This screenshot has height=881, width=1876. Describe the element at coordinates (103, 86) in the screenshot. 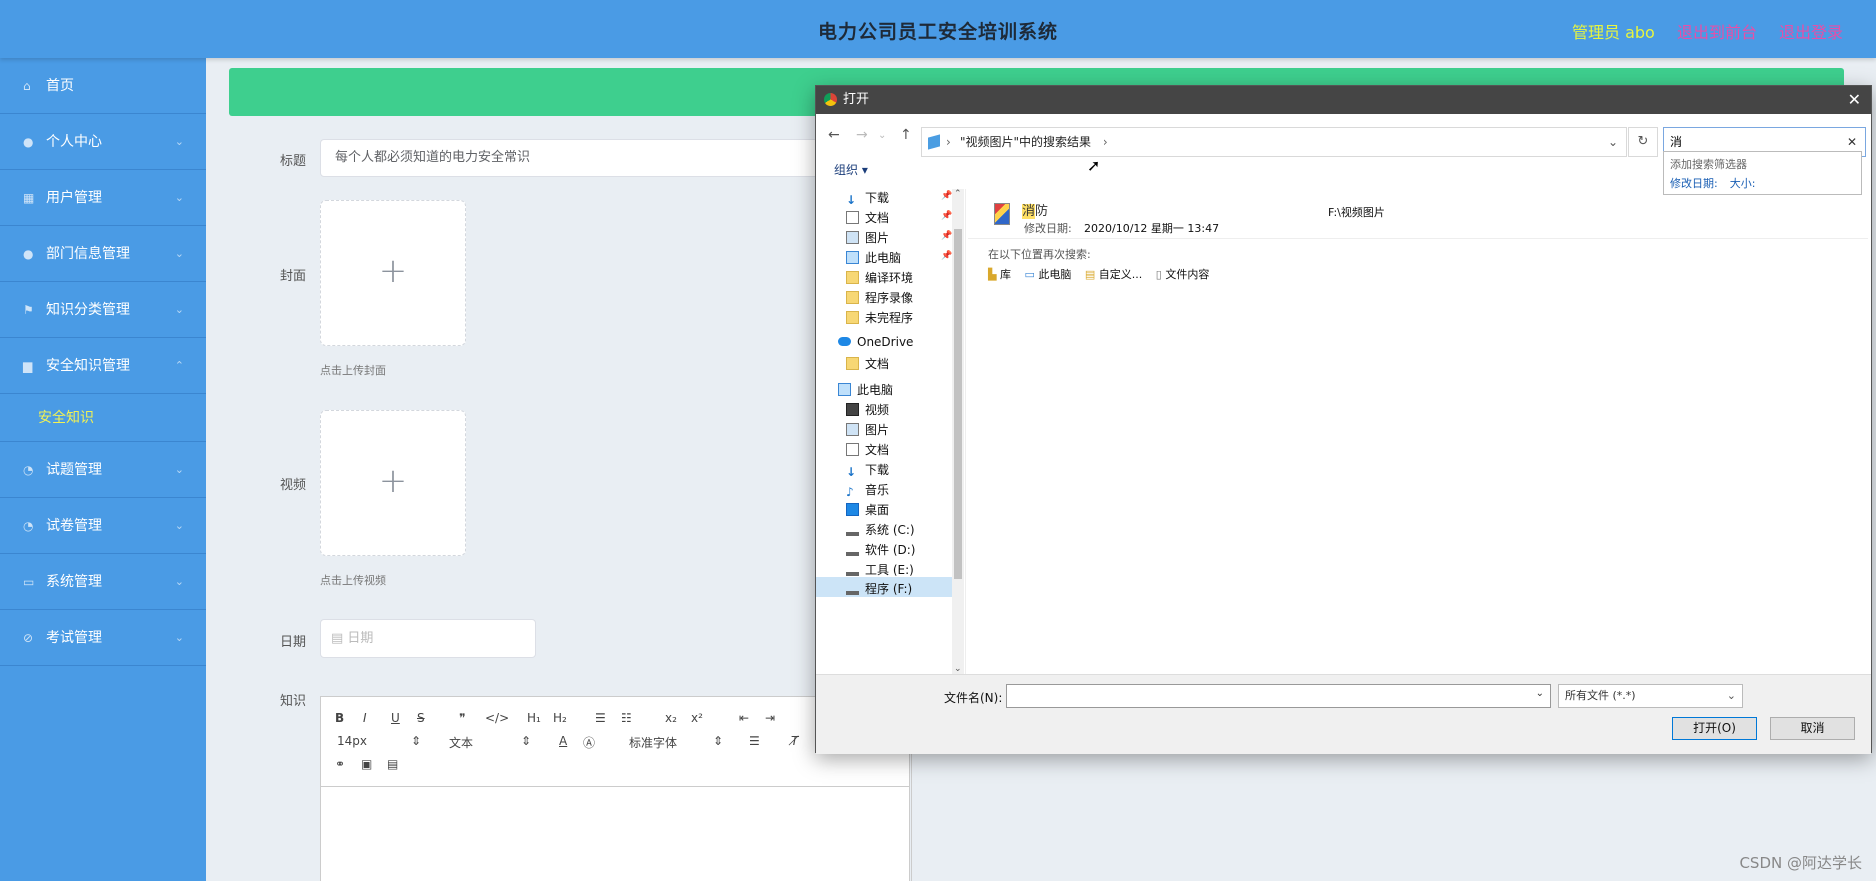

I see `sidebar-item-home: ⌂ 首页` at that location.